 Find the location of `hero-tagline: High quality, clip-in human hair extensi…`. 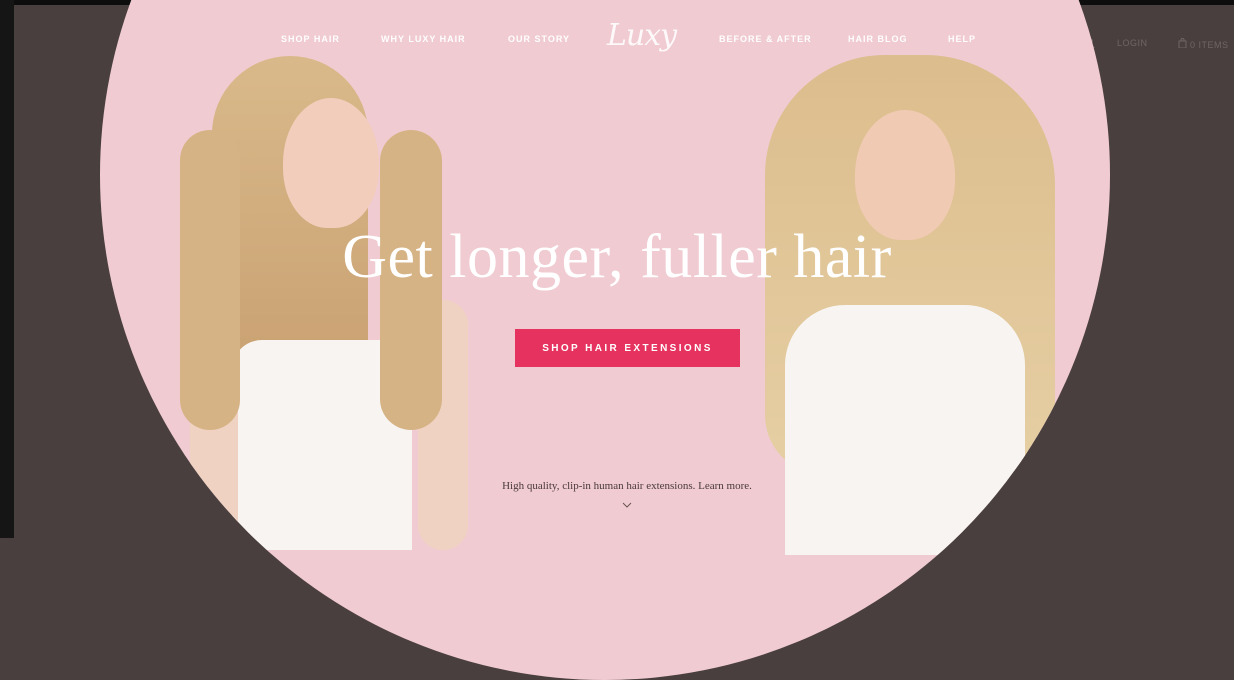

hero-tagline: High quality, clip-in human hair extensi… is located at coordinates (605, 486).